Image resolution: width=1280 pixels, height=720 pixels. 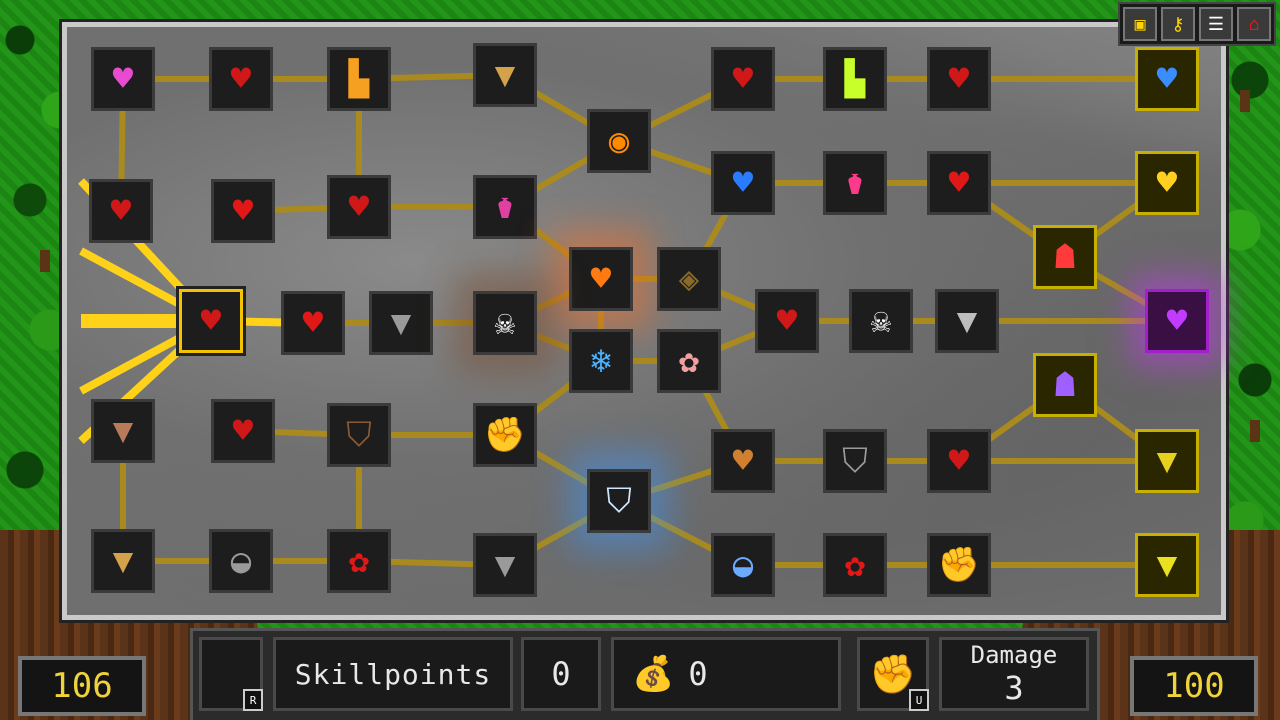 I want to click on skill-node: ◈, so click(x=689, y=279).